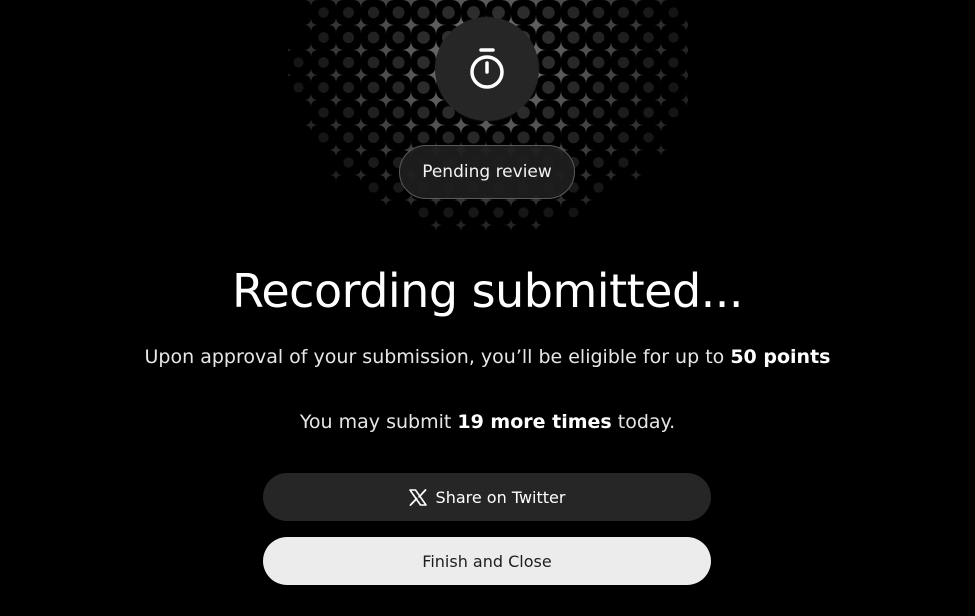 This screenshot has height=616, width=975. I want to click on pending-review-badge: Pending review, so click(487, 172).